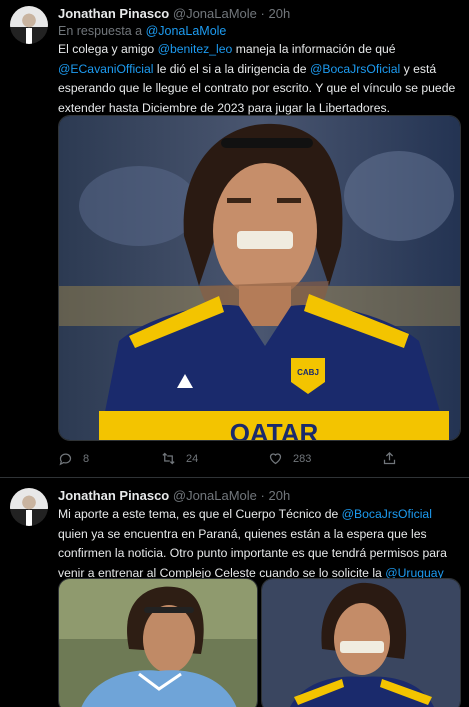 The width and height of the screenshot is (469, 707). I want to click on reply-context: En respuesta a @JonaLaMole, so click(142, 31).